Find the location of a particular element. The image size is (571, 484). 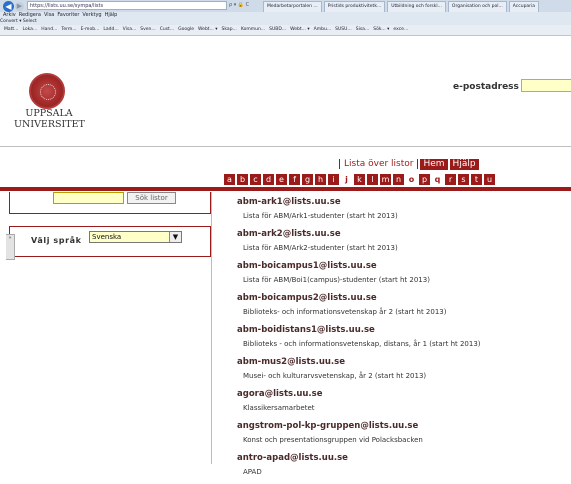

alphabet-letter-k: k is located at coordinates (359, 179).